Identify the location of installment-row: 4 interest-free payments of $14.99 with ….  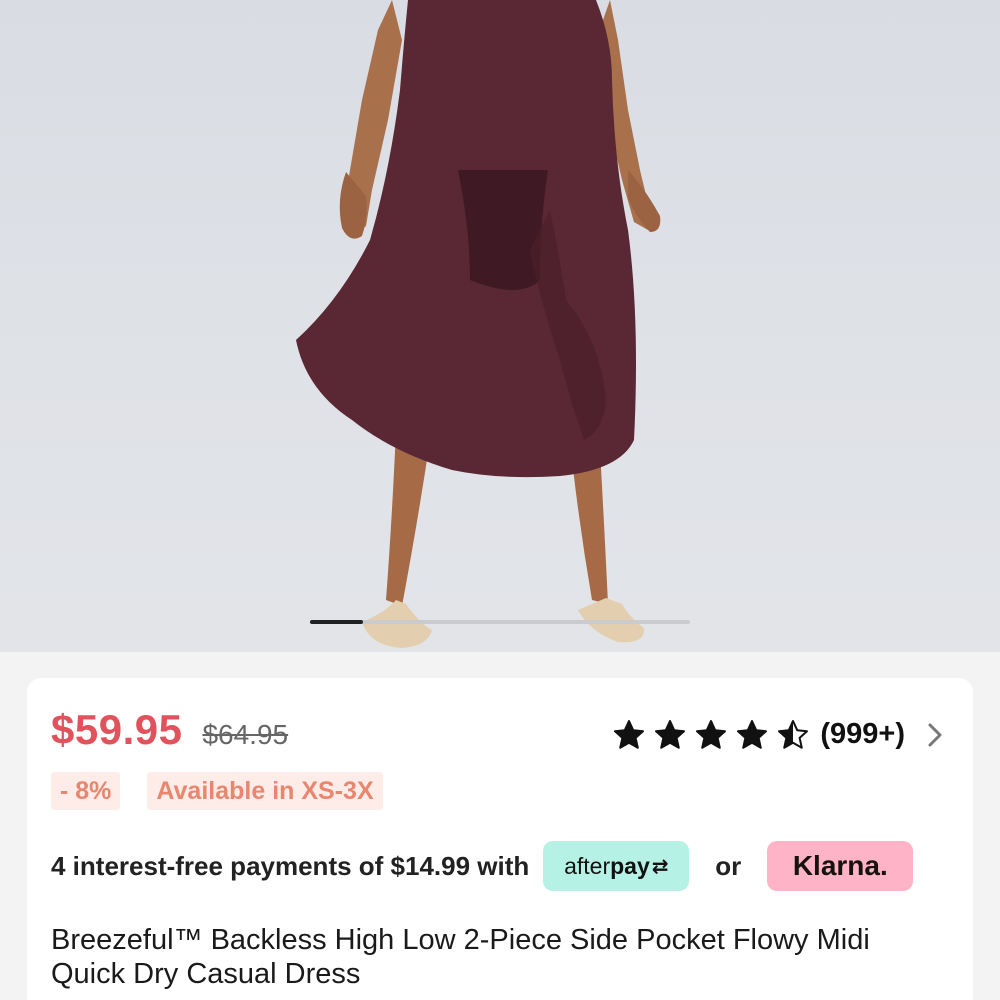
(482, 866).